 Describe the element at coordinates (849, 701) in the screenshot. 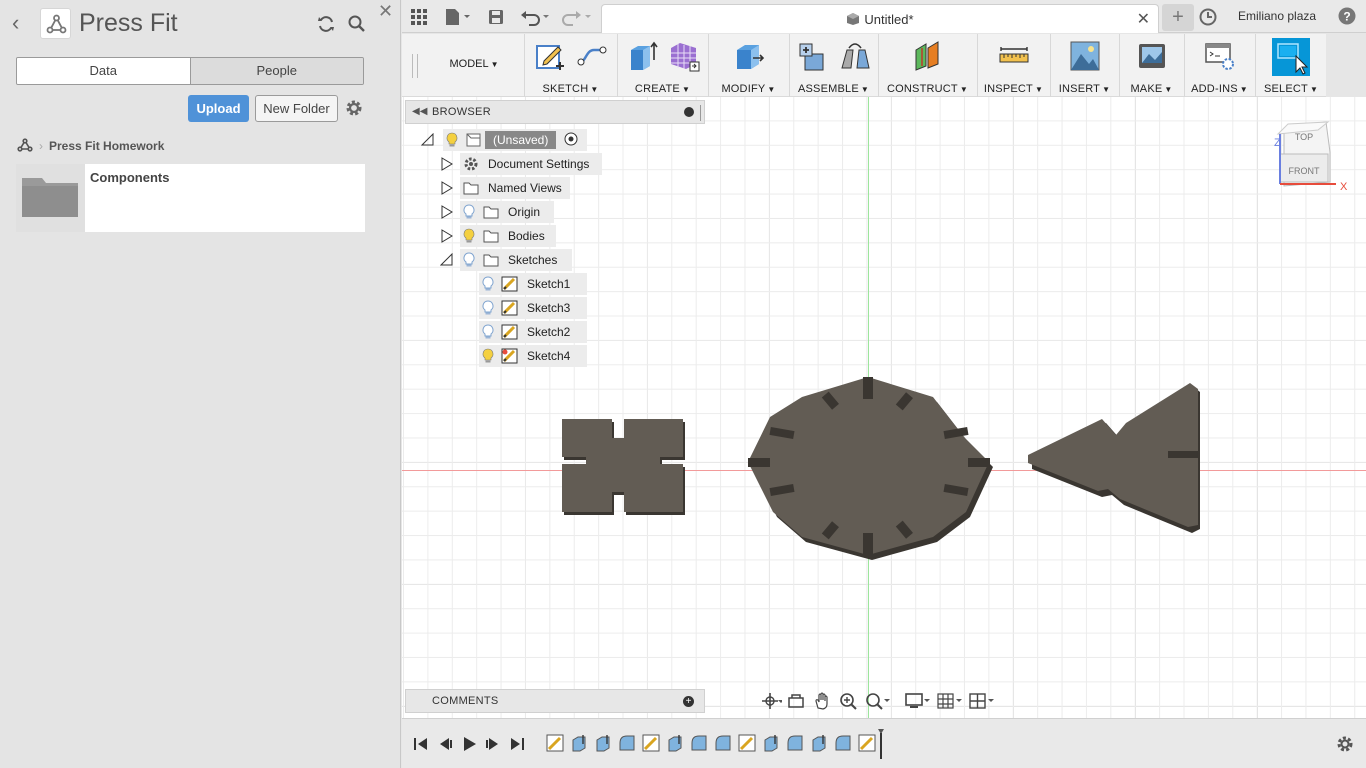

I see `zoom-icon` at that location.